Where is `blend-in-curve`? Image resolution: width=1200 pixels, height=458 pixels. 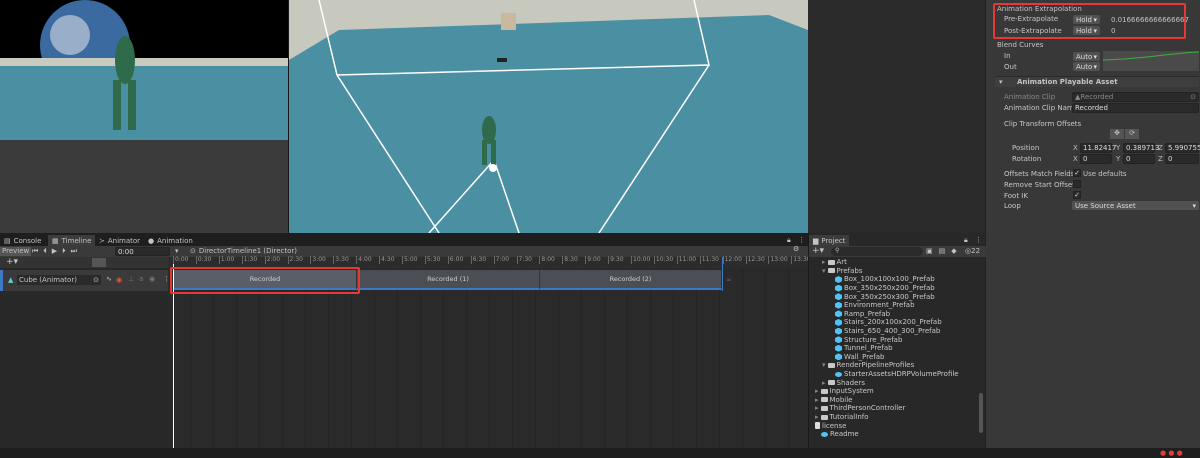
blend-in-curve is located at coordinates (1151, 56).